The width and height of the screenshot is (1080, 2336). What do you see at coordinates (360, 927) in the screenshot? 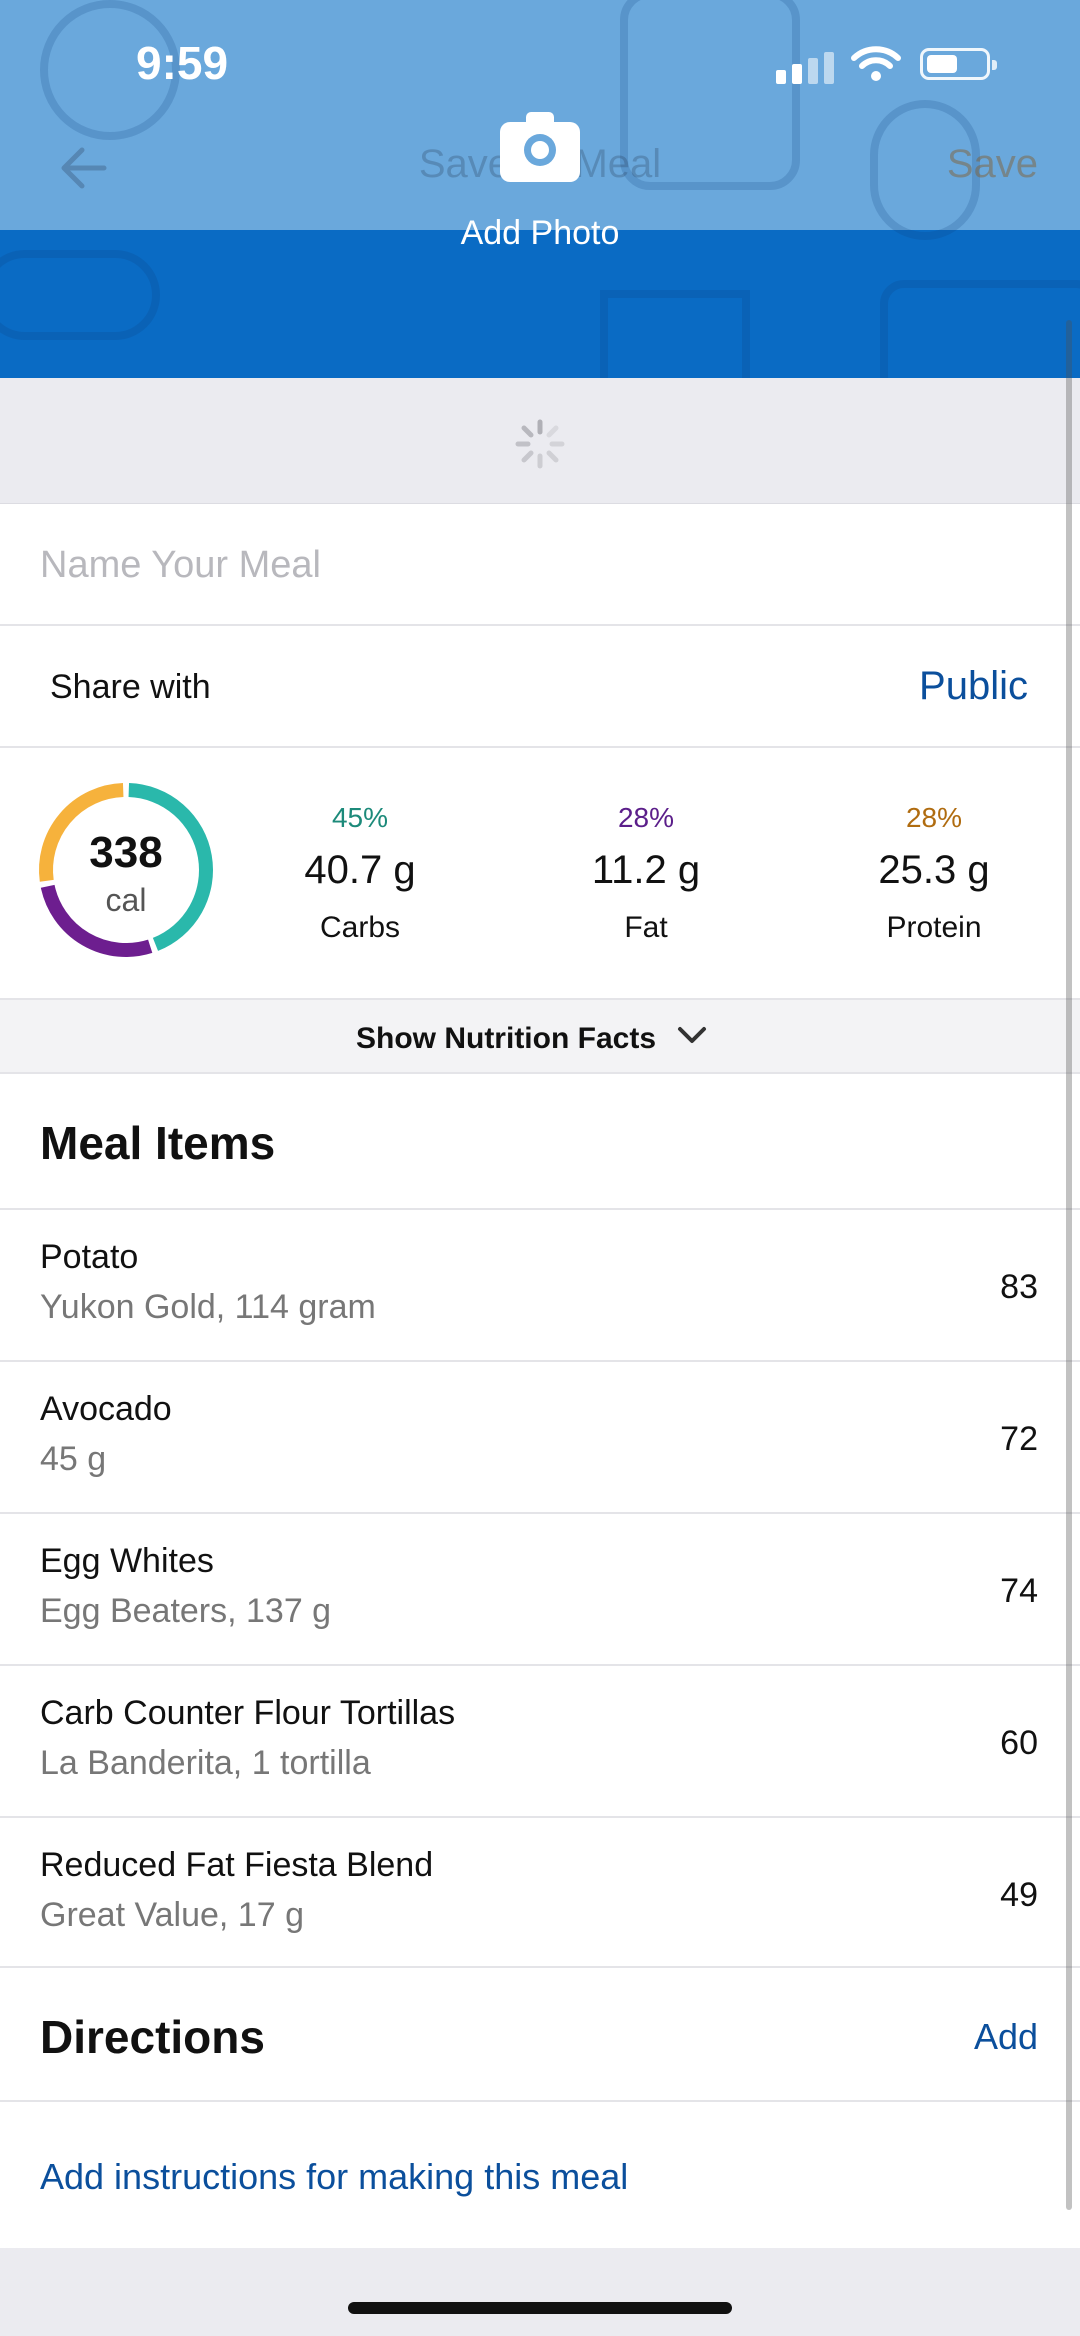
I see `carbs-label: Carbs` at bounding box center [360, 927].